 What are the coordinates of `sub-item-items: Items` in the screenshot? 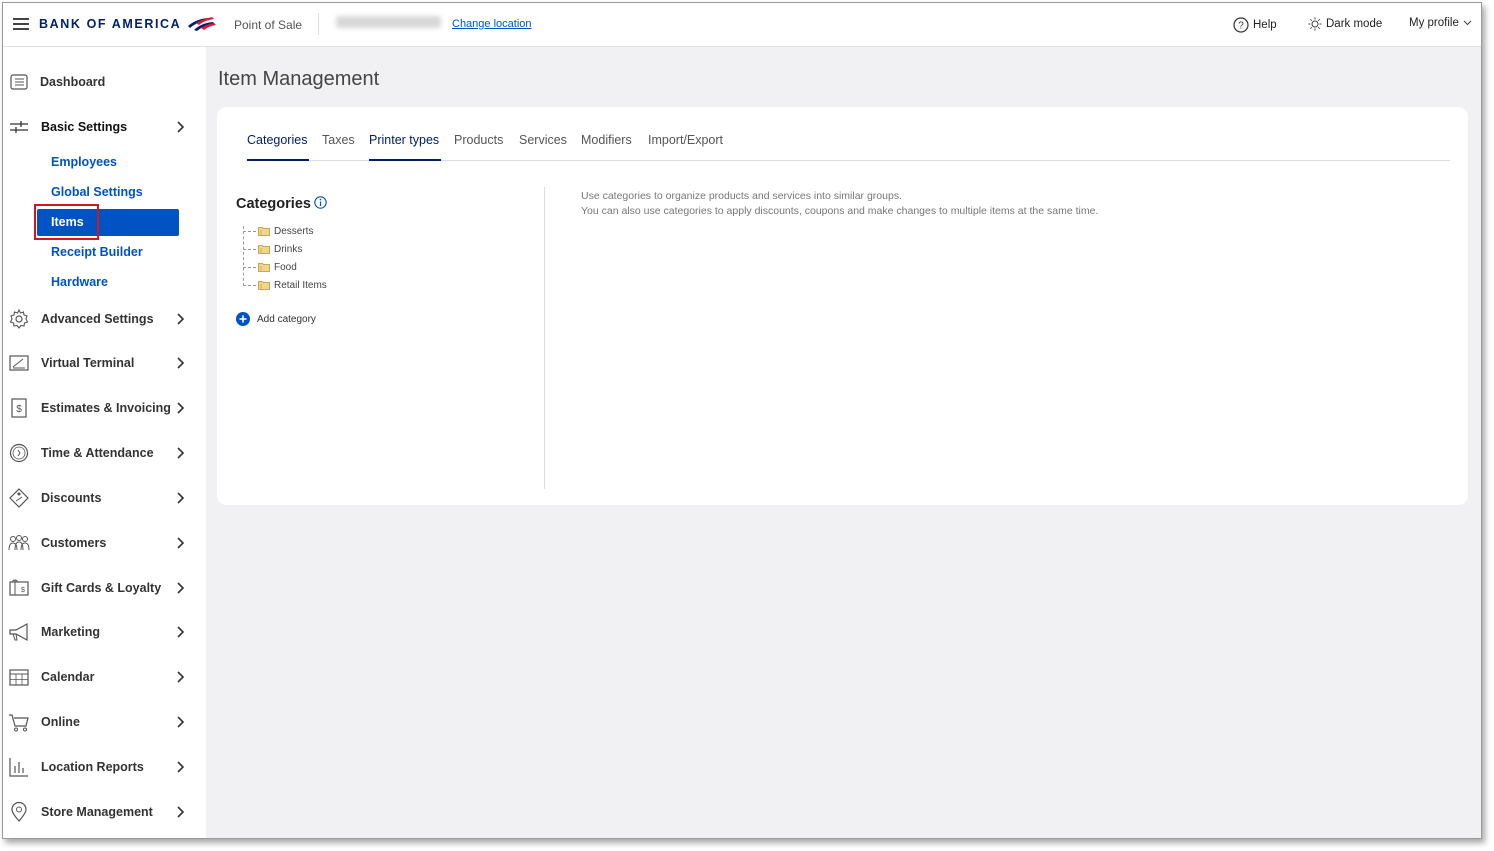 It's located at (108, 222).